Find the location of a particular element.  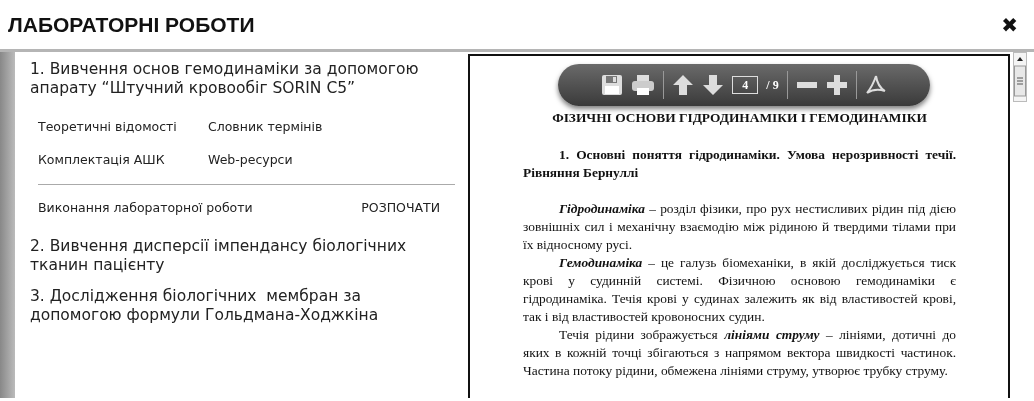

lab-link: Web-ресурси is located at coordinates (283, 160).